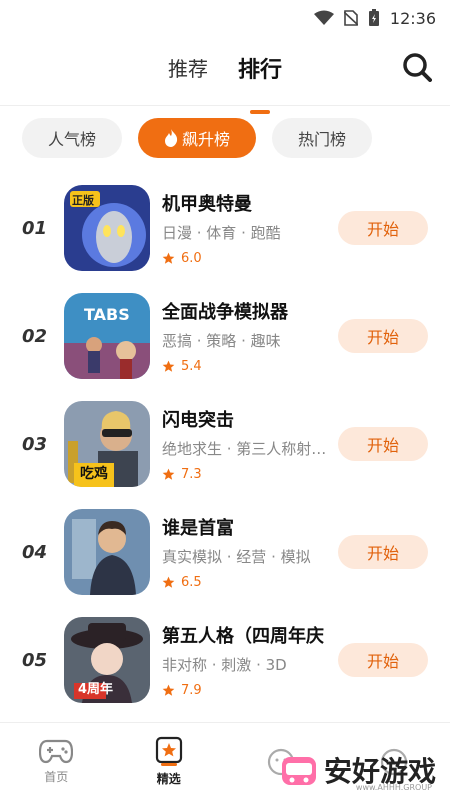 The width and height of the screenshot is (450, 800). I want to click on rating-value: 7.9, so click(191, 690).